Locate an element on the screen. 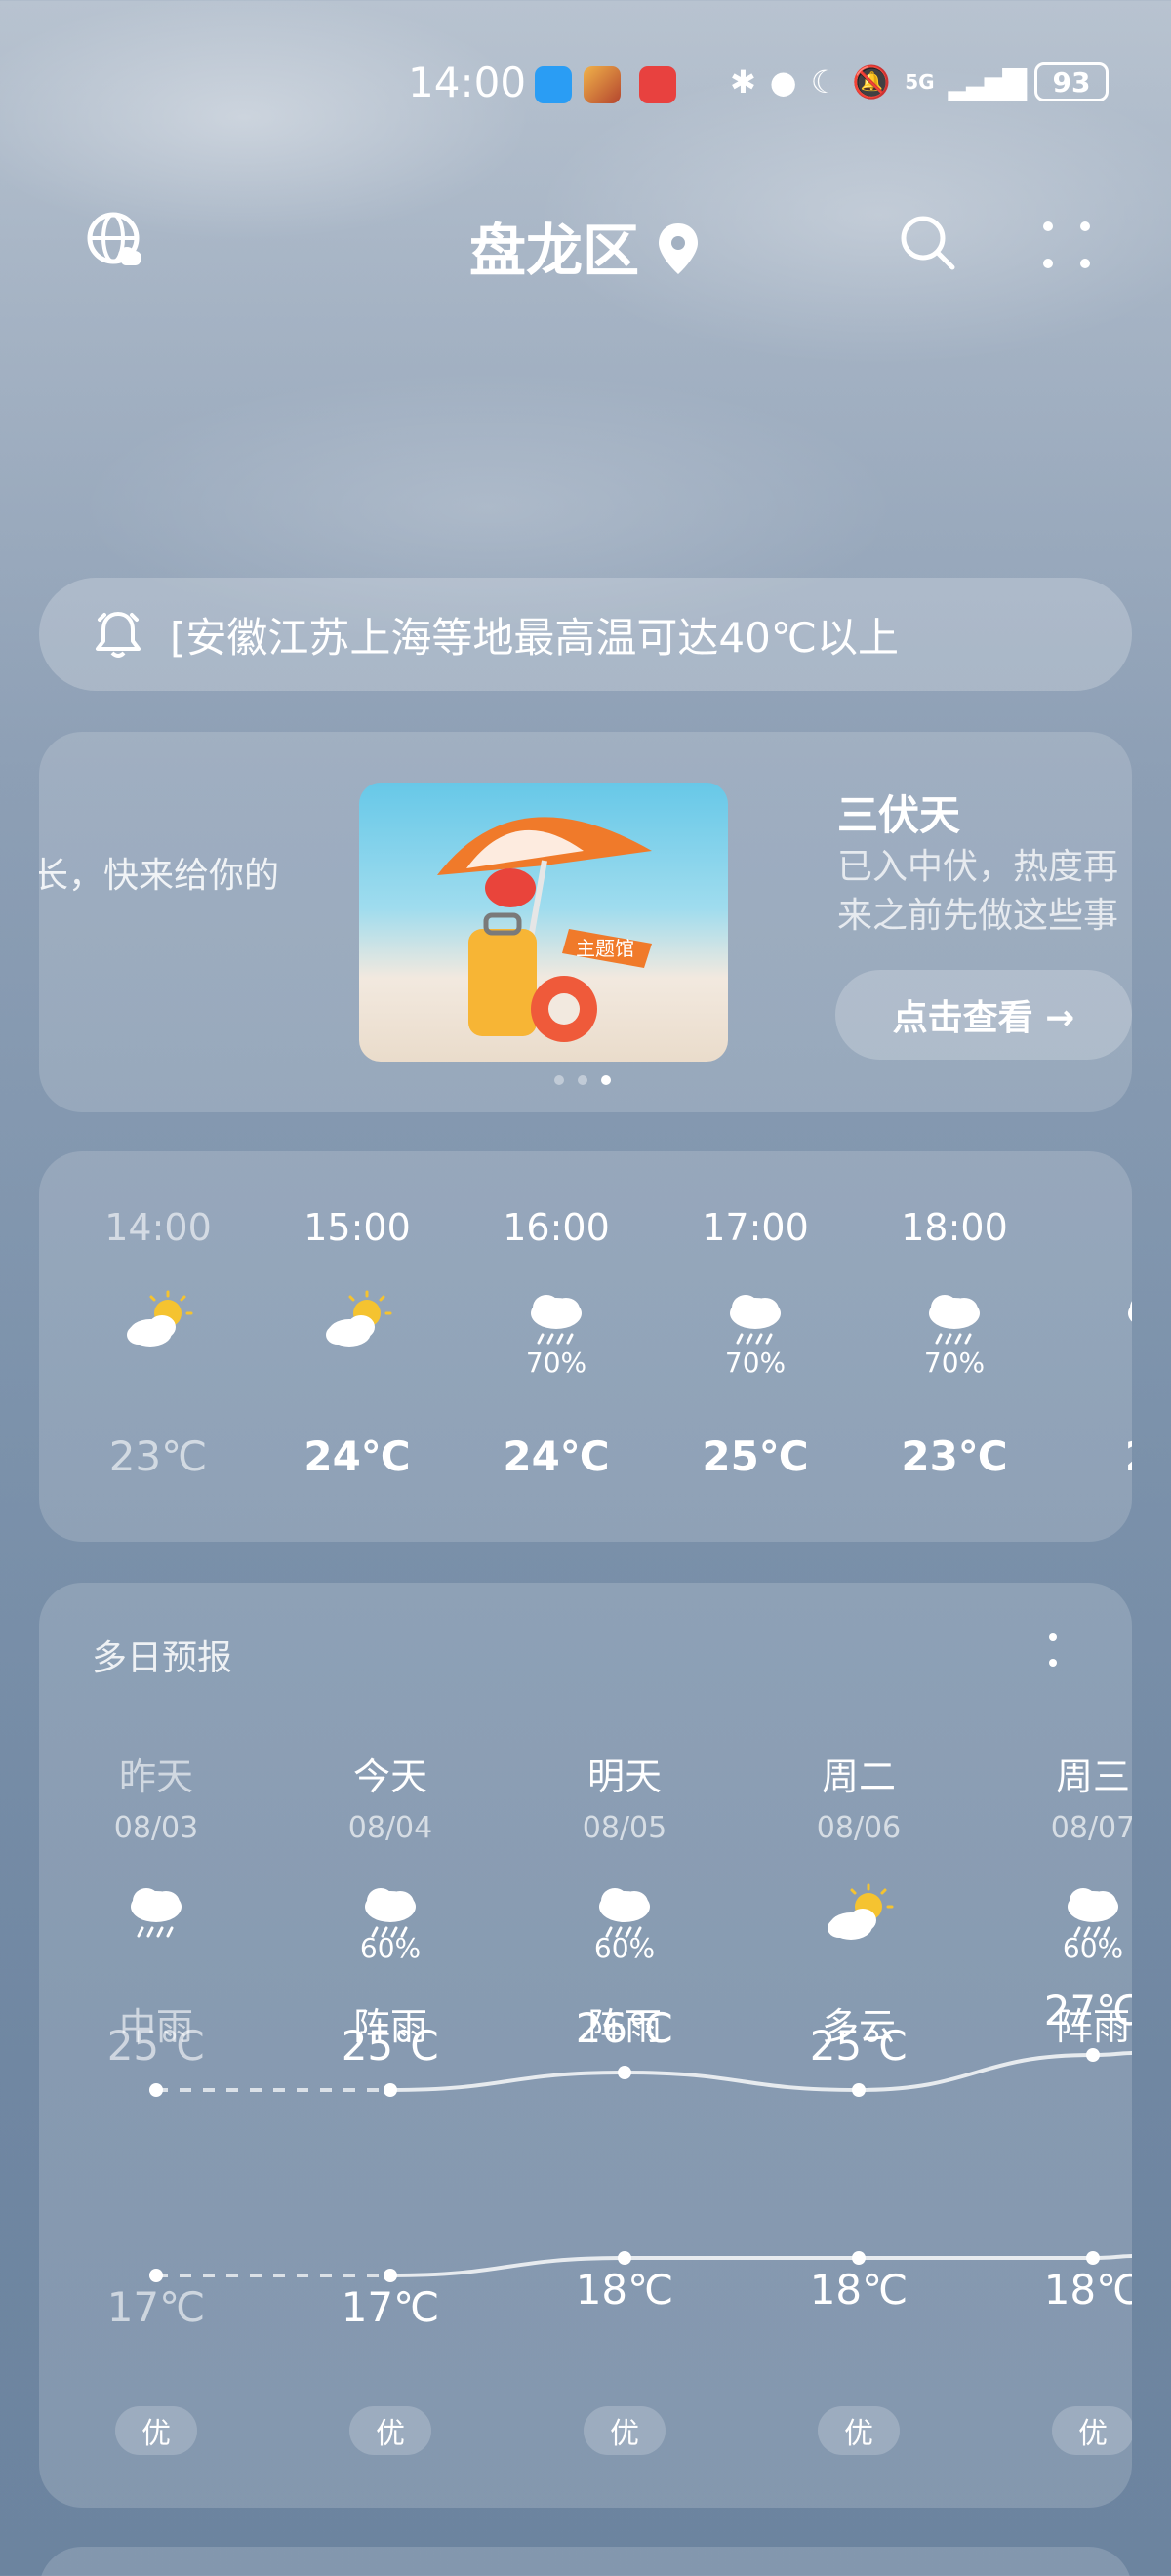 This screenshot has height=2576, width=1171. day-name: 昨天 is located at coordinates (155, 1776).